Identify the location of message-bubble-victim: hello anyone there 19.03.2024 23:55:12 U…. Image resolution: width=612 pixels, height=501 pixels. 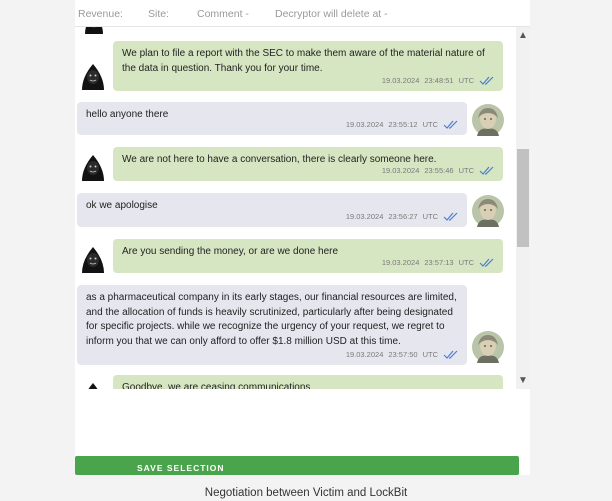
(272, 118).